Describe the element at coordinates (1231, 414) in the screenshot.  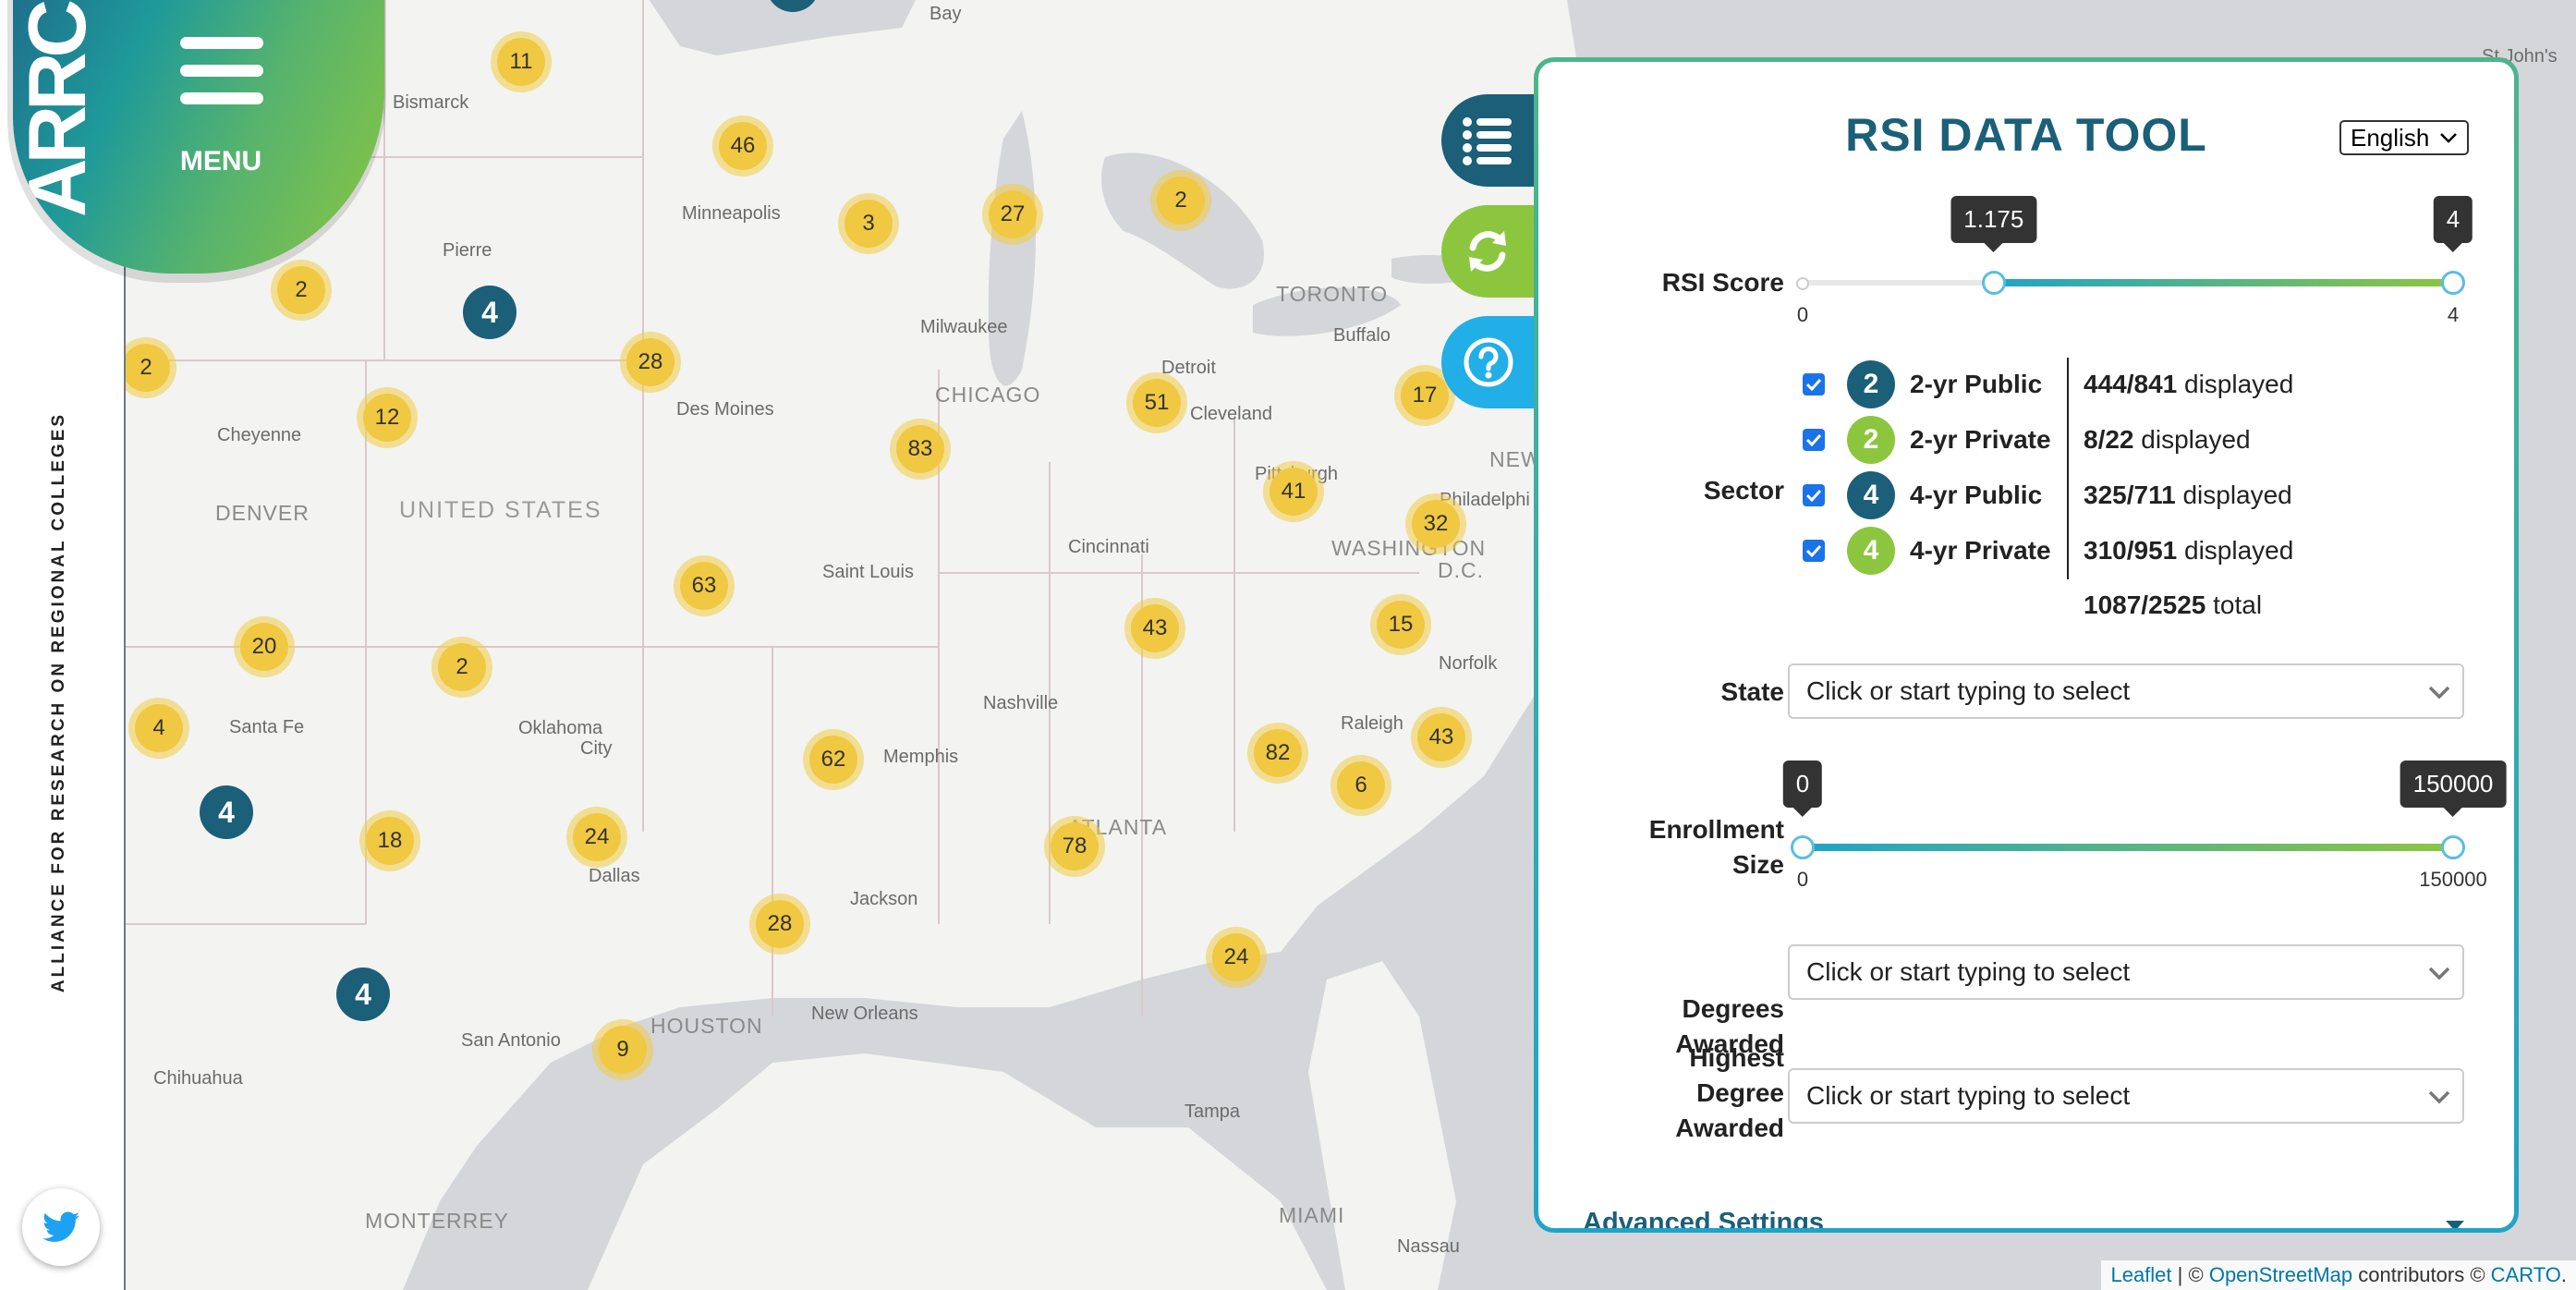
I see `map-label: Cleveland` at that location.